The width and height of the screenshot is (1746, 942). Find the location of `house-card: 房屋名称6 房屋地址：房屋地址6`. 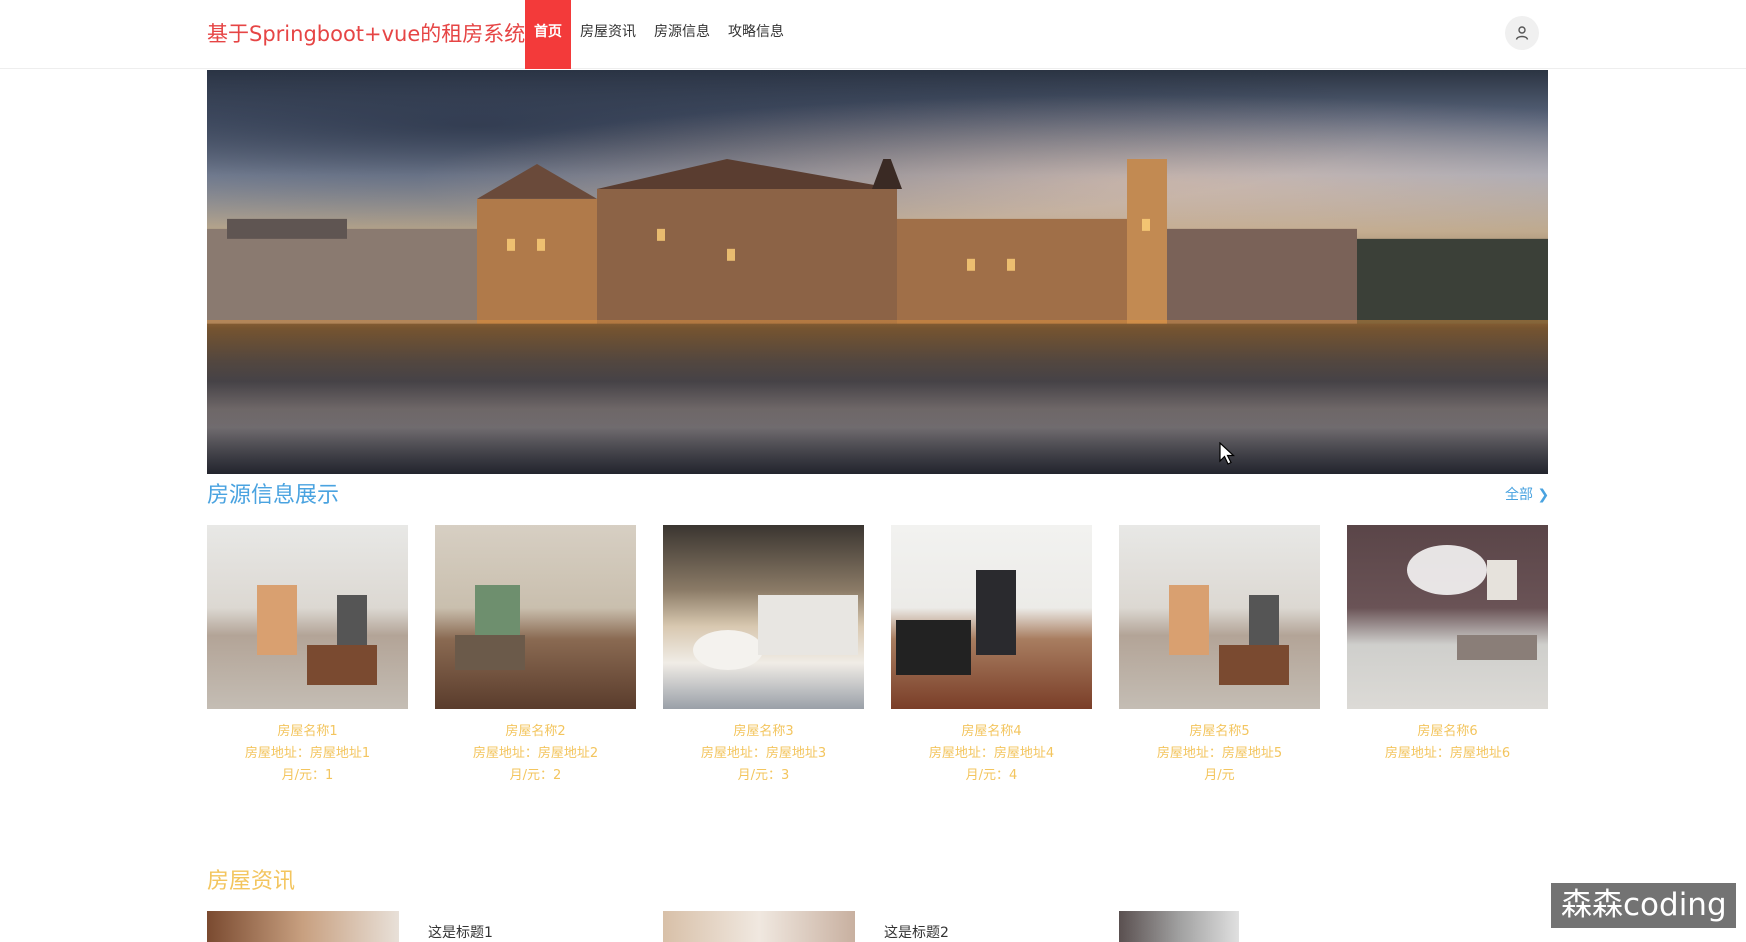

house-card: 房屋名称6 房屋地址：房屋地址6 is located at coordinates (1447, 645).